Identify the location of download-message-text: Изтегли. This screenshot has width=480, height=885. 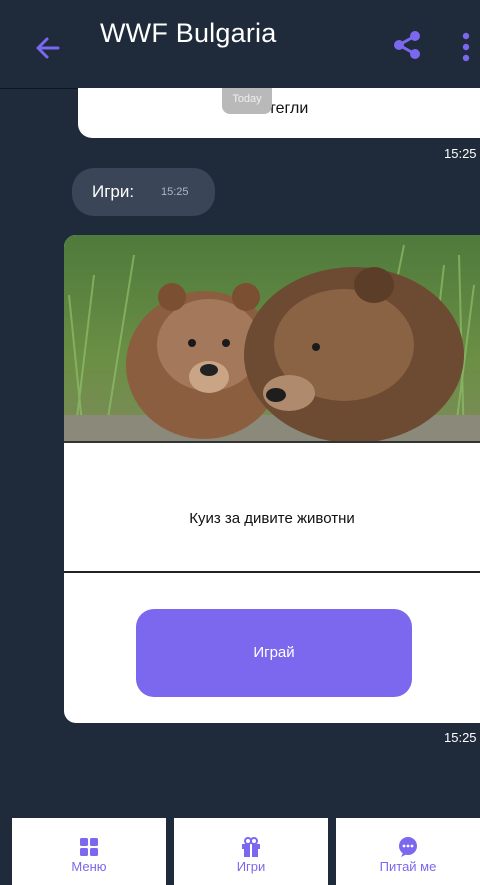
(279, 108).